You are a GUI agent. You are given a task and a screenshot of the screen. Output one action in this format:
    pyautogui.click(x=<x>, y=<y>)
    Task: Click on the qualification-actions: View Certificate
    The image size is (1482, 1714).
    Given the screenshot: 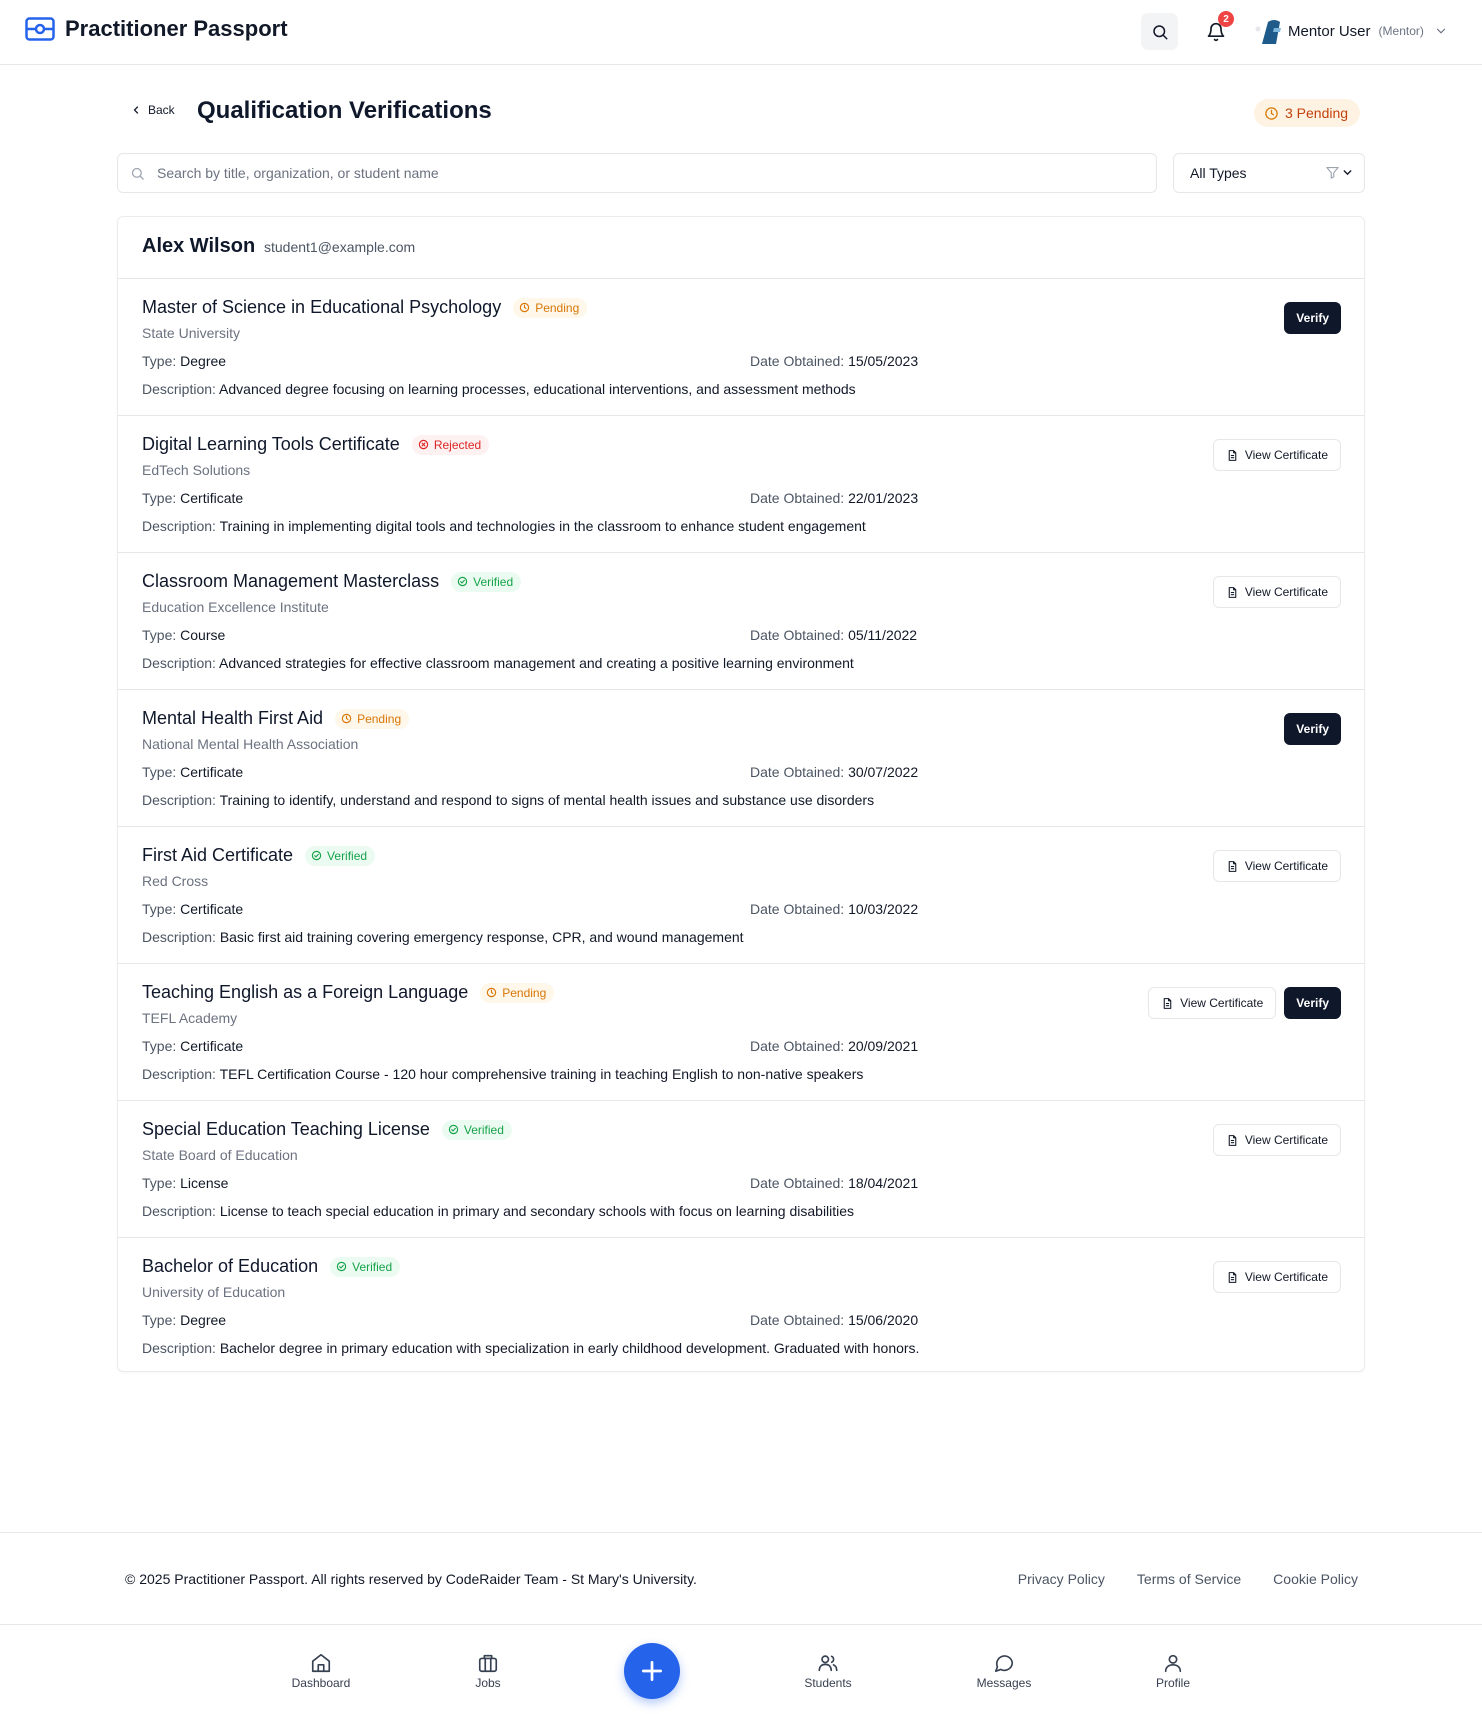 What is the action you would take?
    pyautogui.click(x=1276, y=455)
    